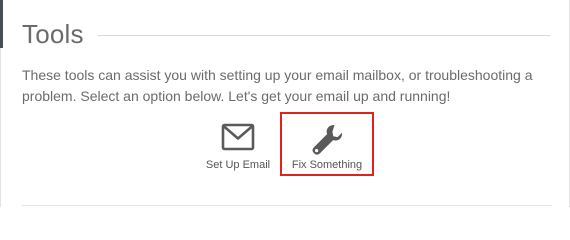 The height and width of the screenshot is (240, 570). I want to click on fix-something-button: Fix Something, so click(327, 144).